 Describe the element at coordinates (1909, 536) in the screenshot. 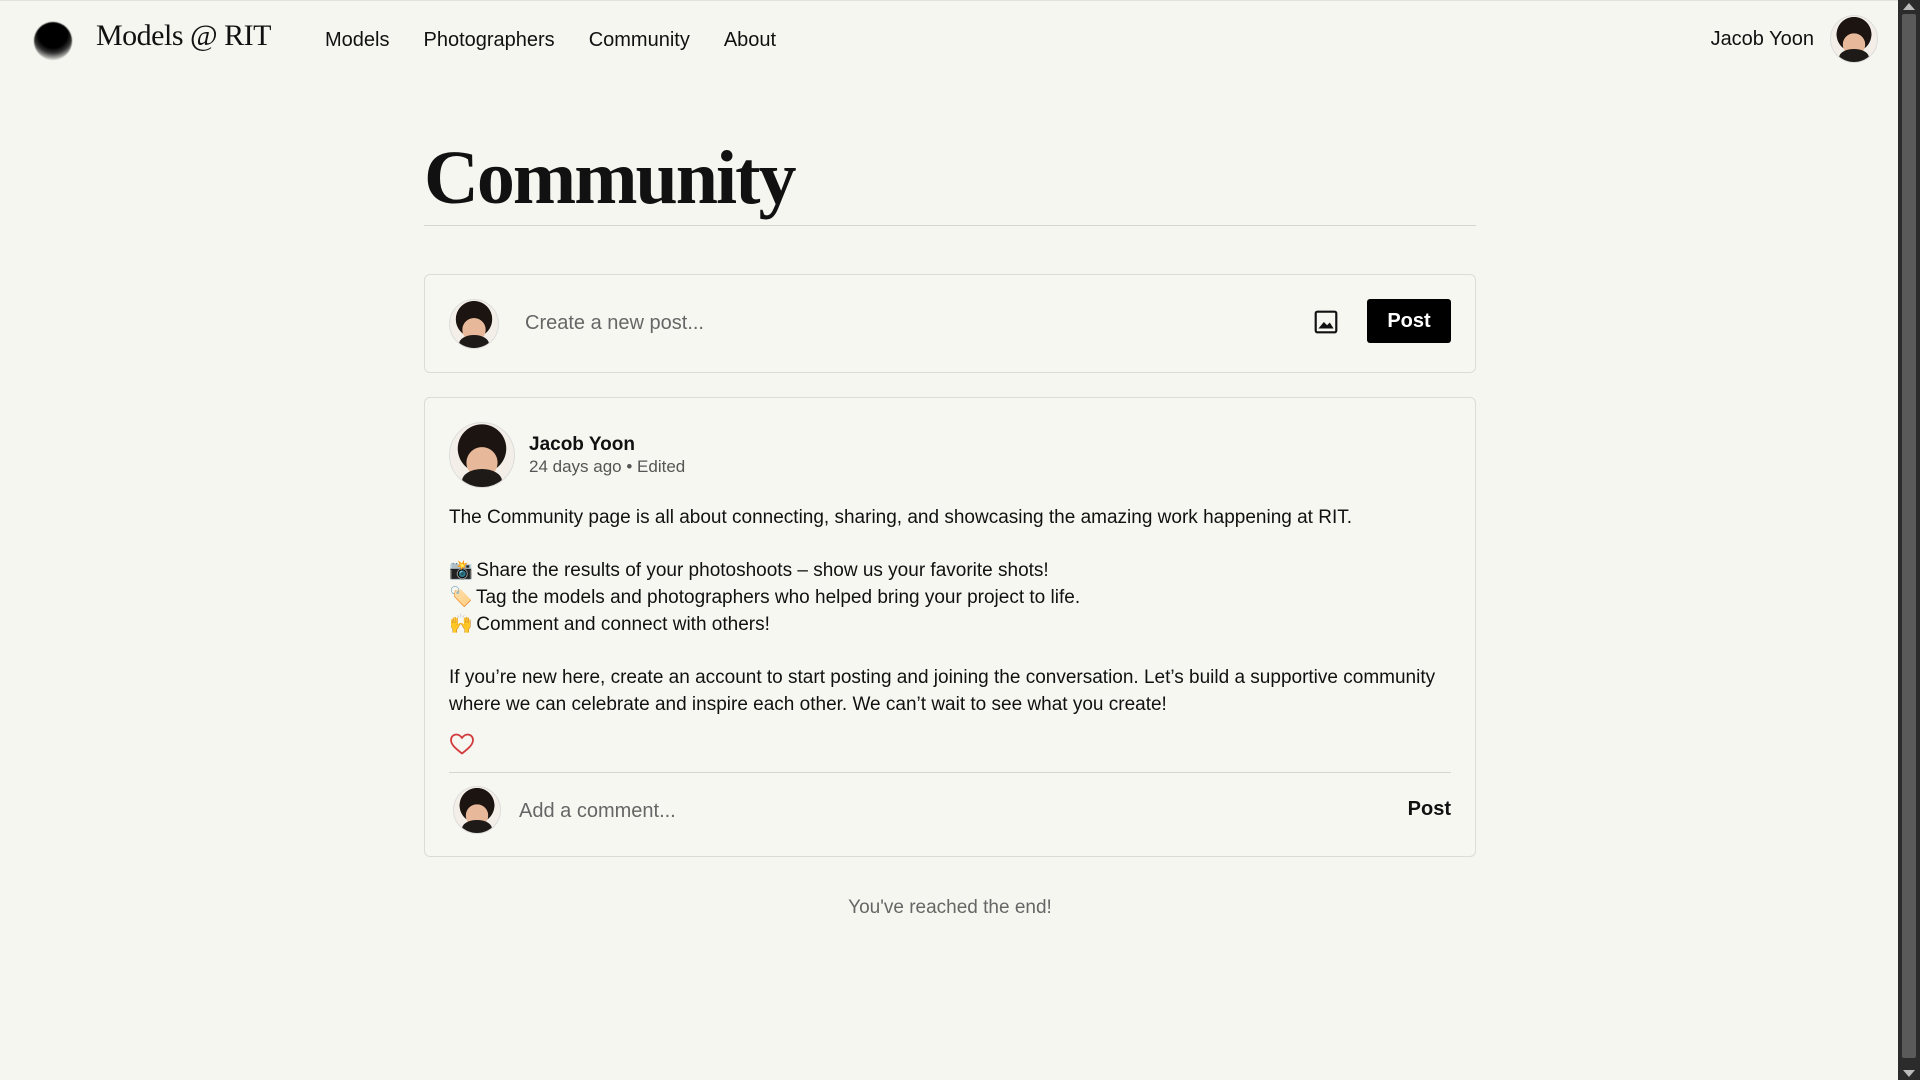

I see `scrollbar-thumb` at that location.